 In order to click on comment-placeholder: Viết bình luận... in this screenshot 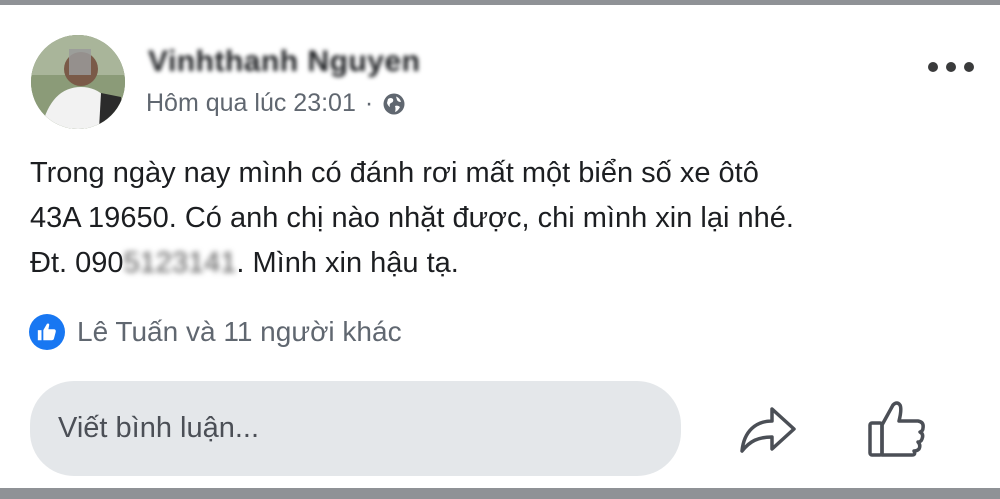, I will do `click(159, 428)`.